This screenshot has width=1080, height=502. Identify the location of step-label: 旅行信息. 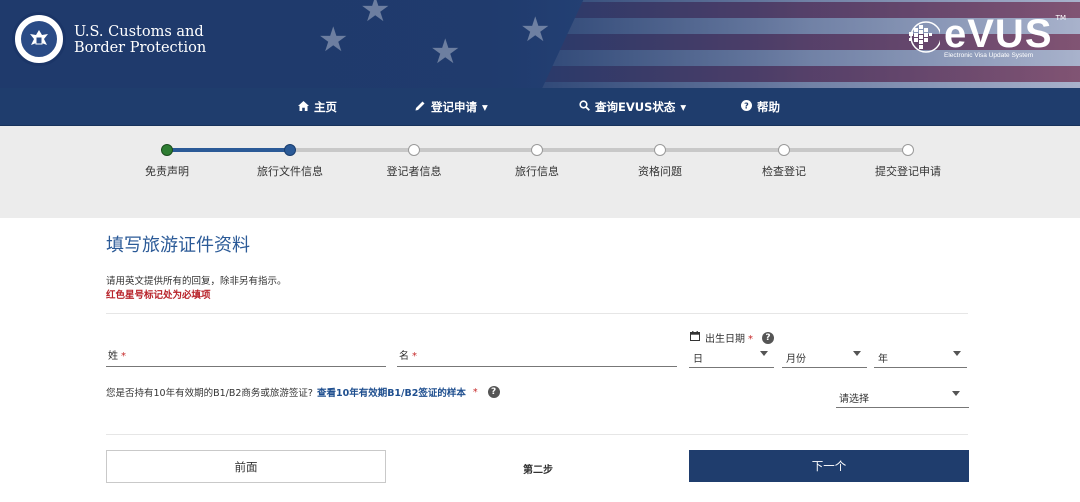
(537, 171).